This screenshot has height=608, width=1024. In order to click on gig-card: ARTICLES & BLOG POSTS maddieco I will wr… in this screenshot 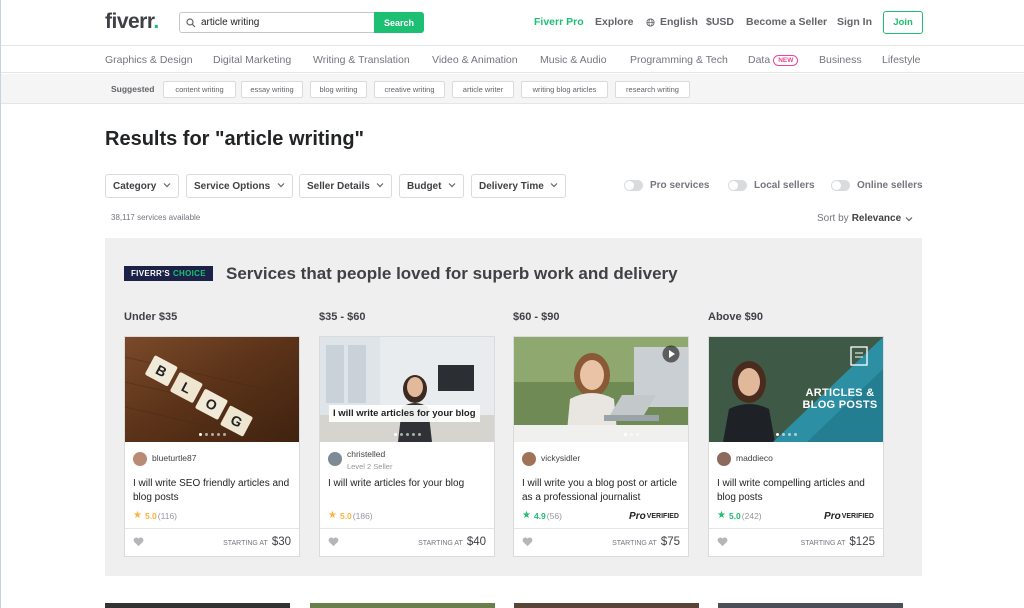, I will do `click(796, 446)`.